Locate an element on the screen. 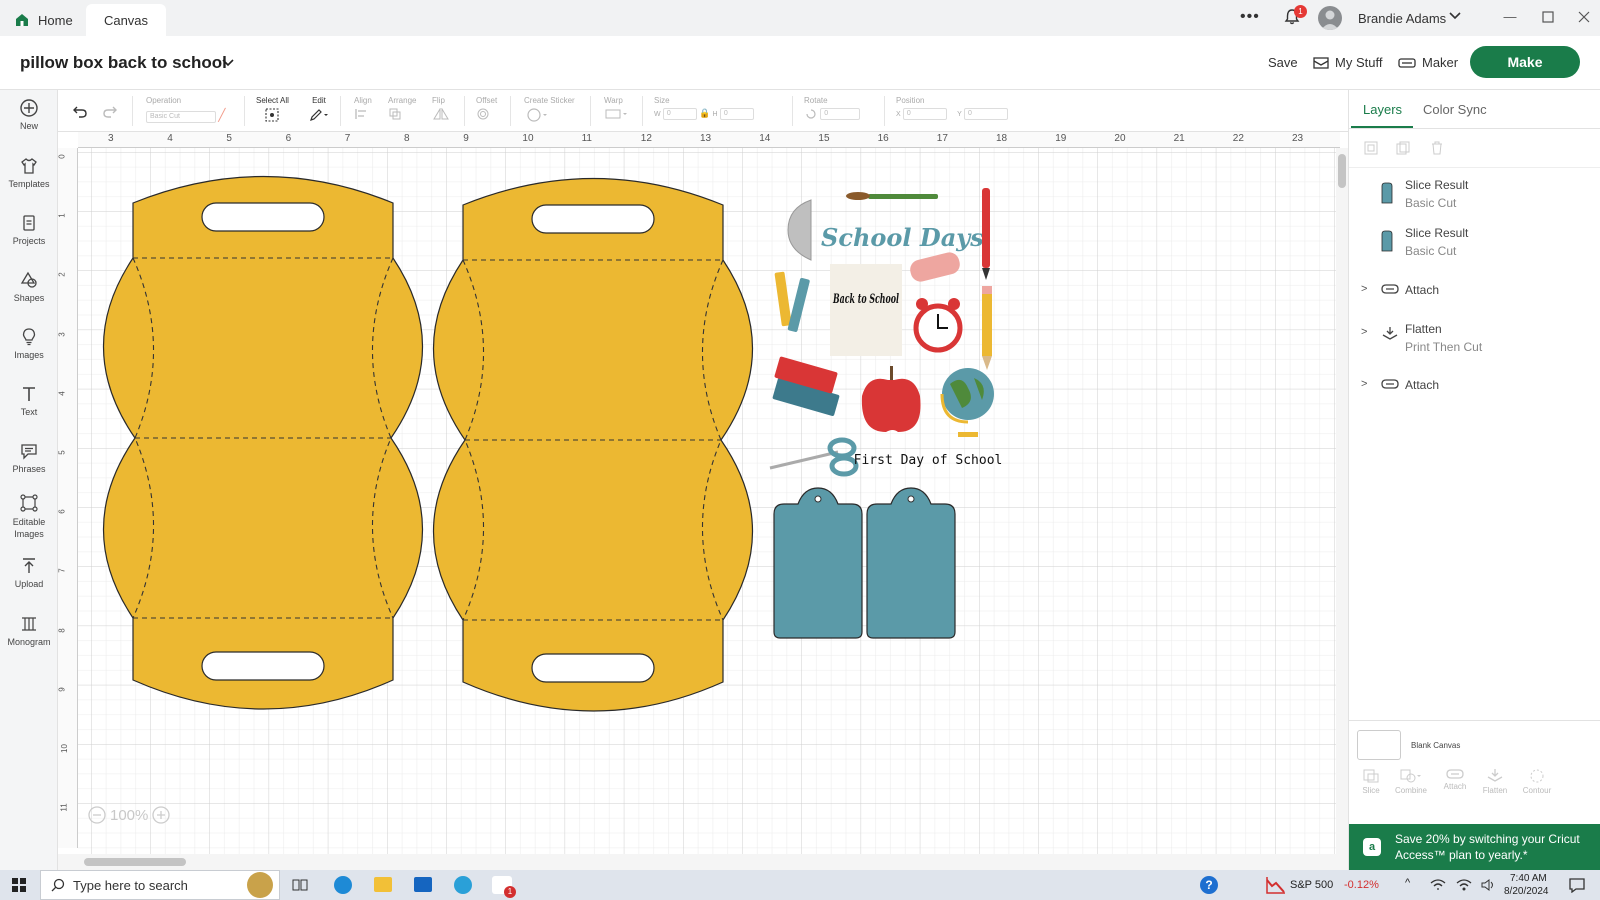 Image resolution: width=1600 pixels, height=900 pixels. redo-icon is located at coordinates (110, 111).